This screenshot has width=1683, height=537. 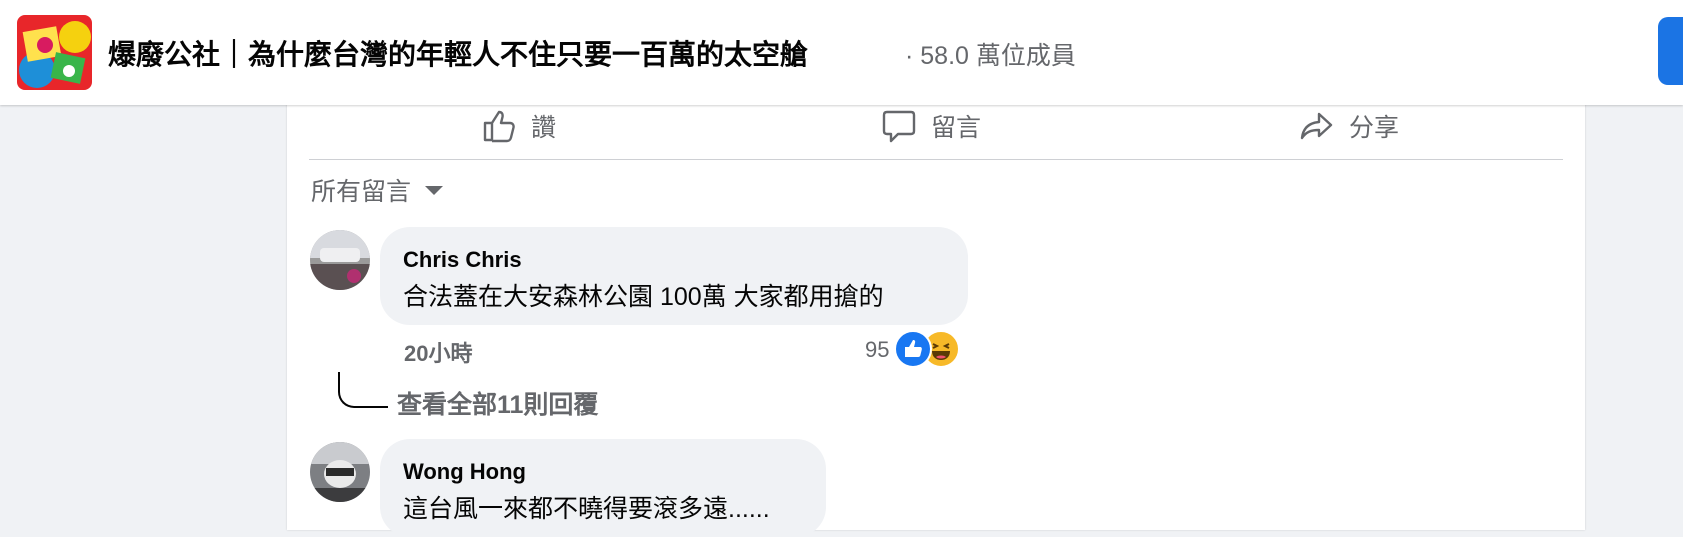 I want to click on comment-label: 留言, so click(x=956, y=128).